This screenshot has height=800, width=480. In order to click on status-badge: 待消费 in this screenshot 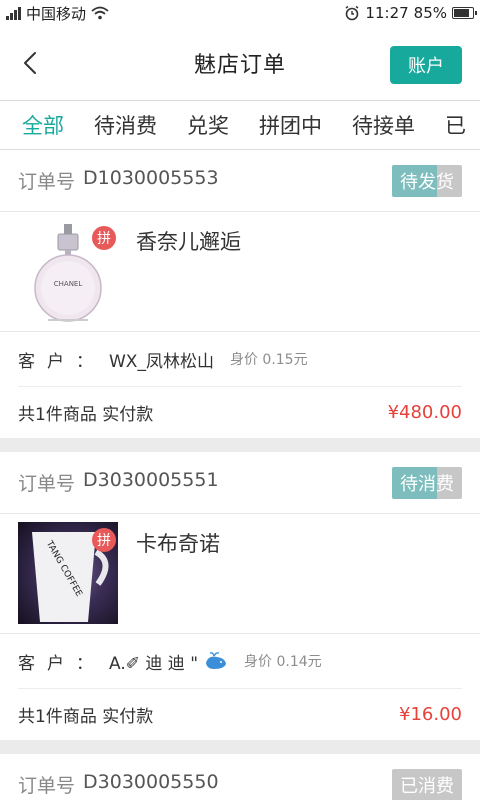, I will do `click(427, 482)`.